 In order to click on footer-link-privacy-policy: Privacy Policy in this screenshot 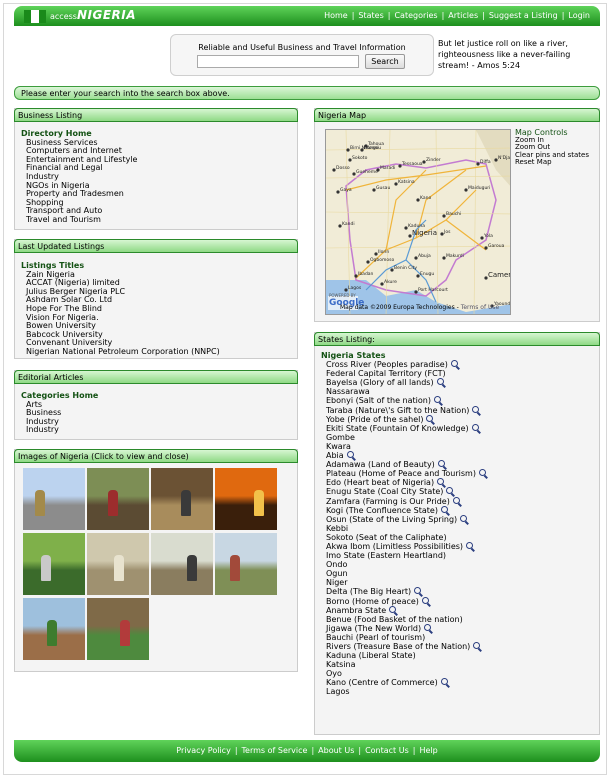, I will do `click(203, 750)`.